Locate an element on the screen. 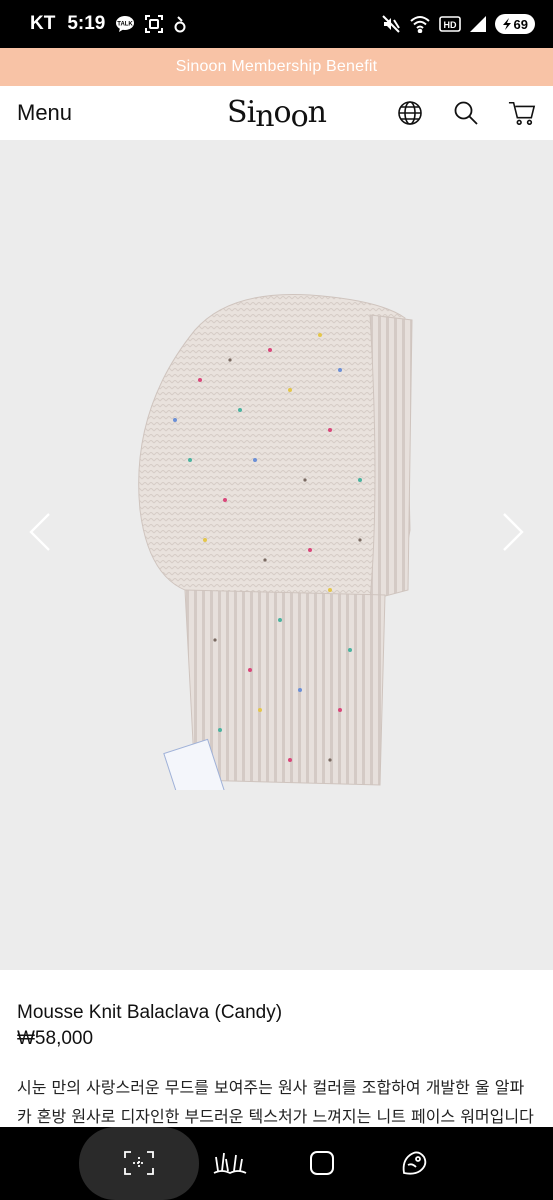  site-header: Menu Sinoon is located at coordinates (276, 113).